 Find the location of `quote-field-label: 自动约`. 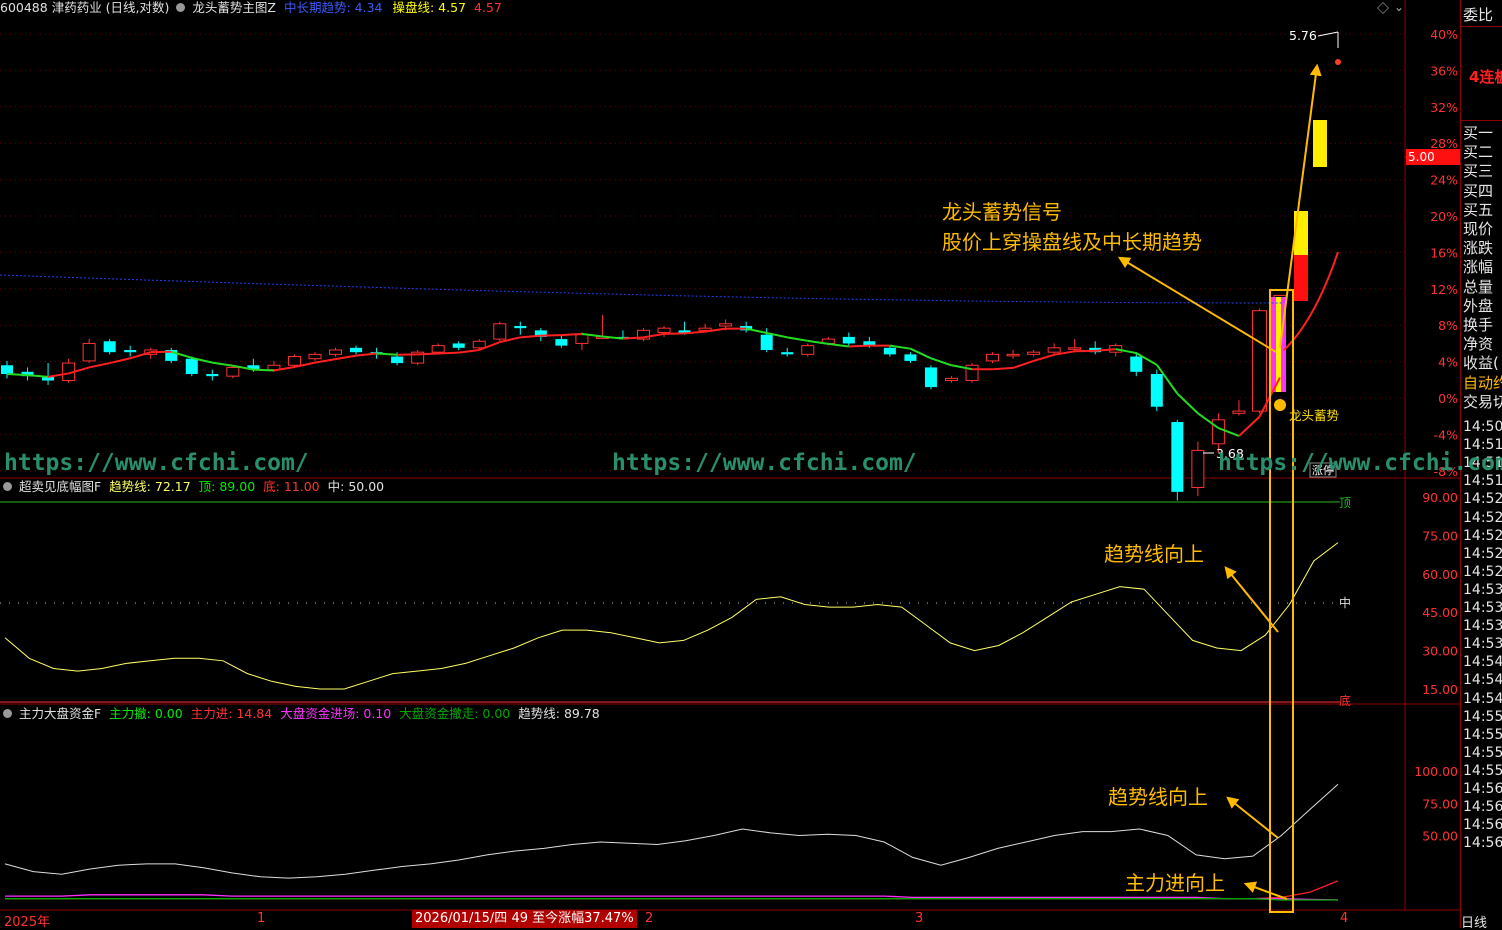

quote-field-label: 自动约 is located at coordinates (1482, 383).